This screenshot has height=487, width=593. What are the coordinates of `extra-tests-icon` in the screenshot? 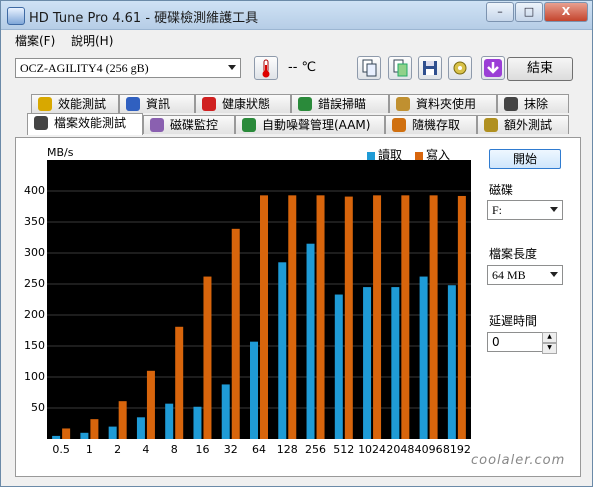 It's located at (491, 125).